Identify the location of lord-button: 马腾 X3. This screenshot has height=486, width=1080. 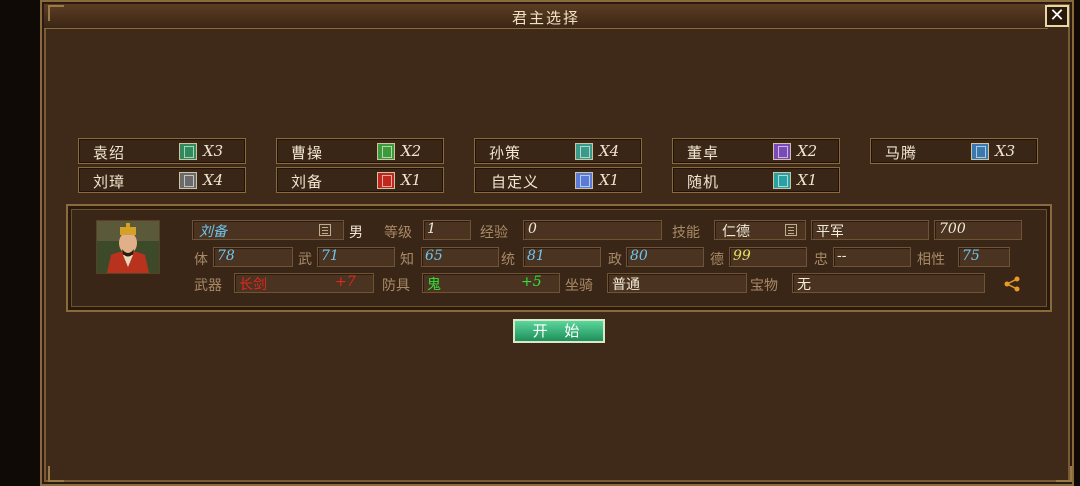
(954, 151).